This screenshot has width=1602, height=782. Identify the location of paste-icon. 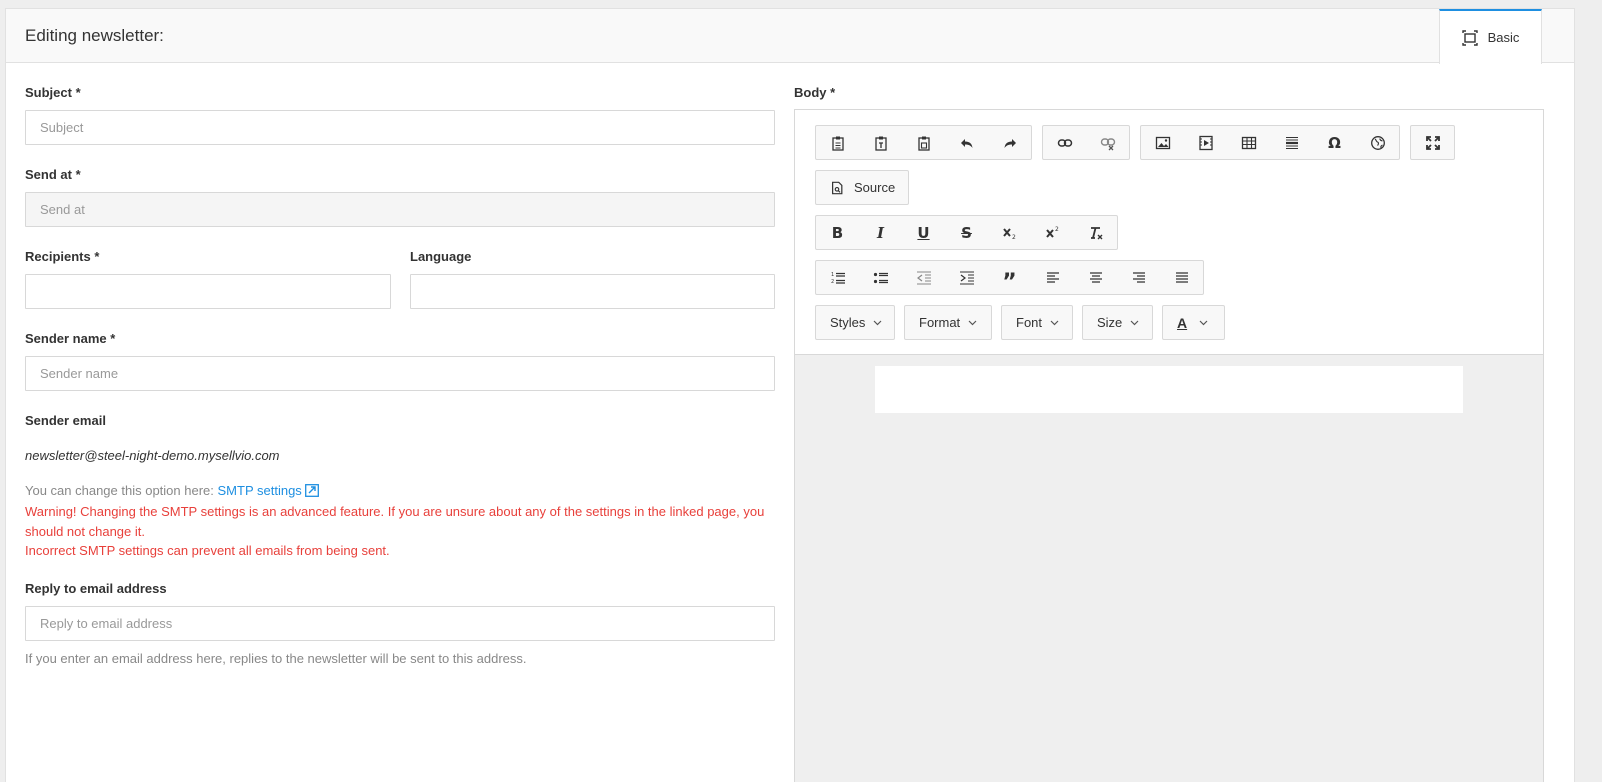
(837, 143).